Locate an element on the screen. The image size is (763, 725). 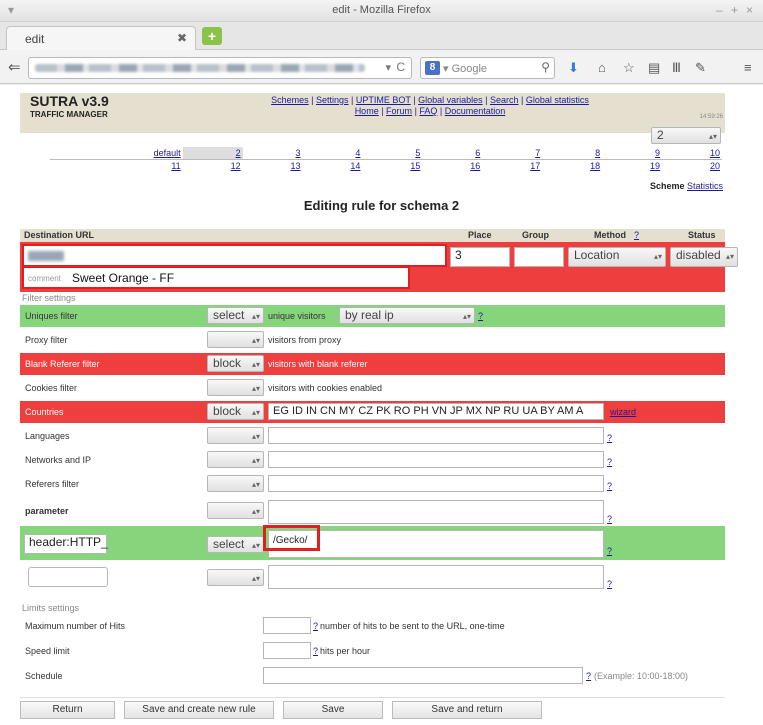
languages-input is located at coordinates (436, 435).